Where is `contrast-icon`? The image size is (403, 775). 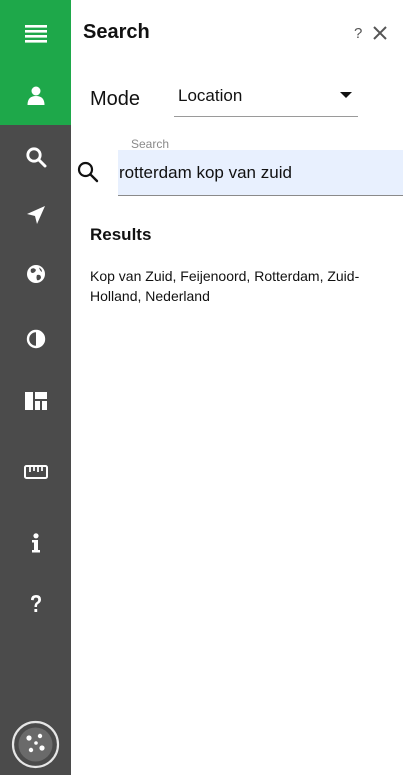 contrast-icon is located at coordinates (35, 339).